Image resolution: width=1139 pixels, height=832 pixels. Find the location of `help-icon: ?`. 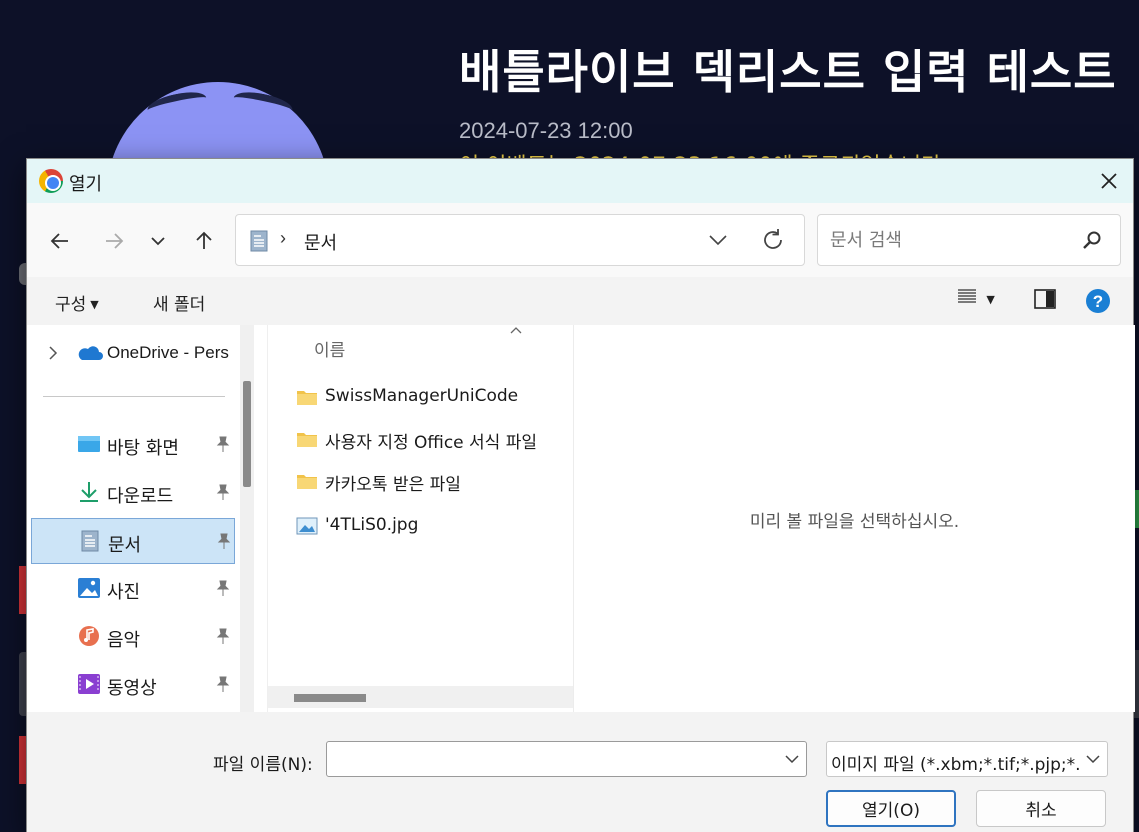

help-icon: ? is located at coordinates (1098, 301).